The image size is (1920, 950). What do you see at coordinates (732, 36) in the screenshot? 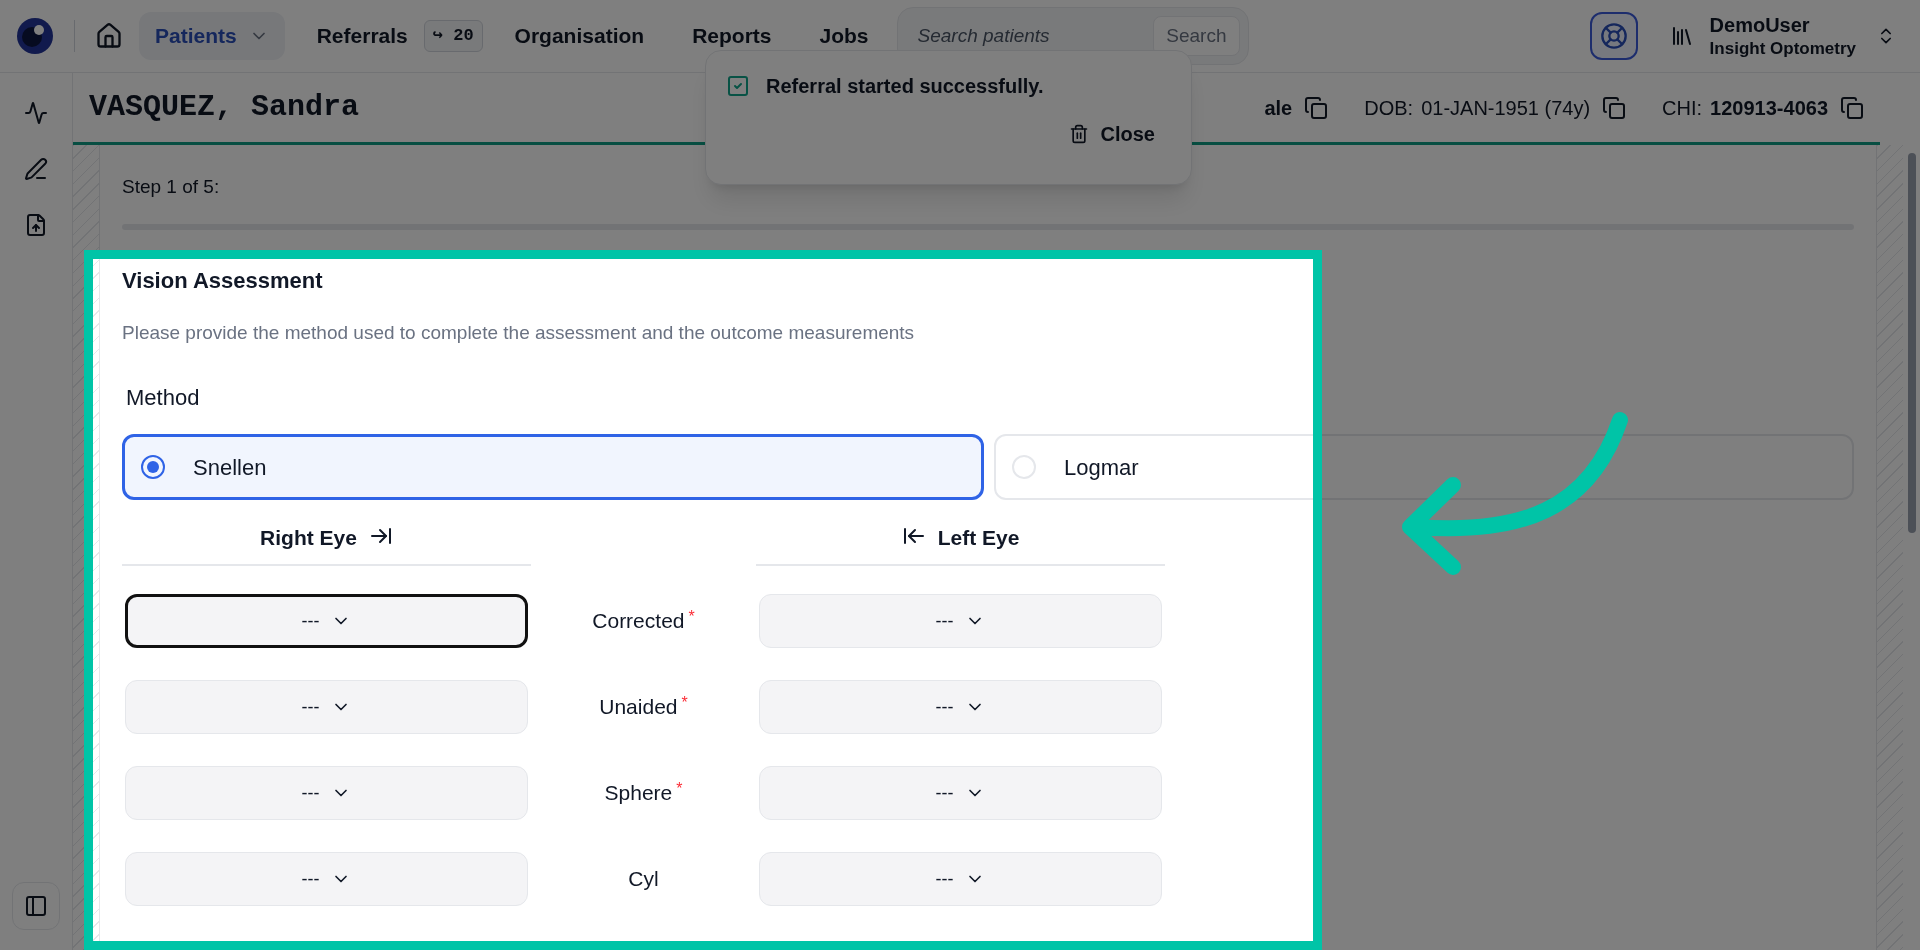
I see `nav-tab: Reports` at bounding box center [732, 36].